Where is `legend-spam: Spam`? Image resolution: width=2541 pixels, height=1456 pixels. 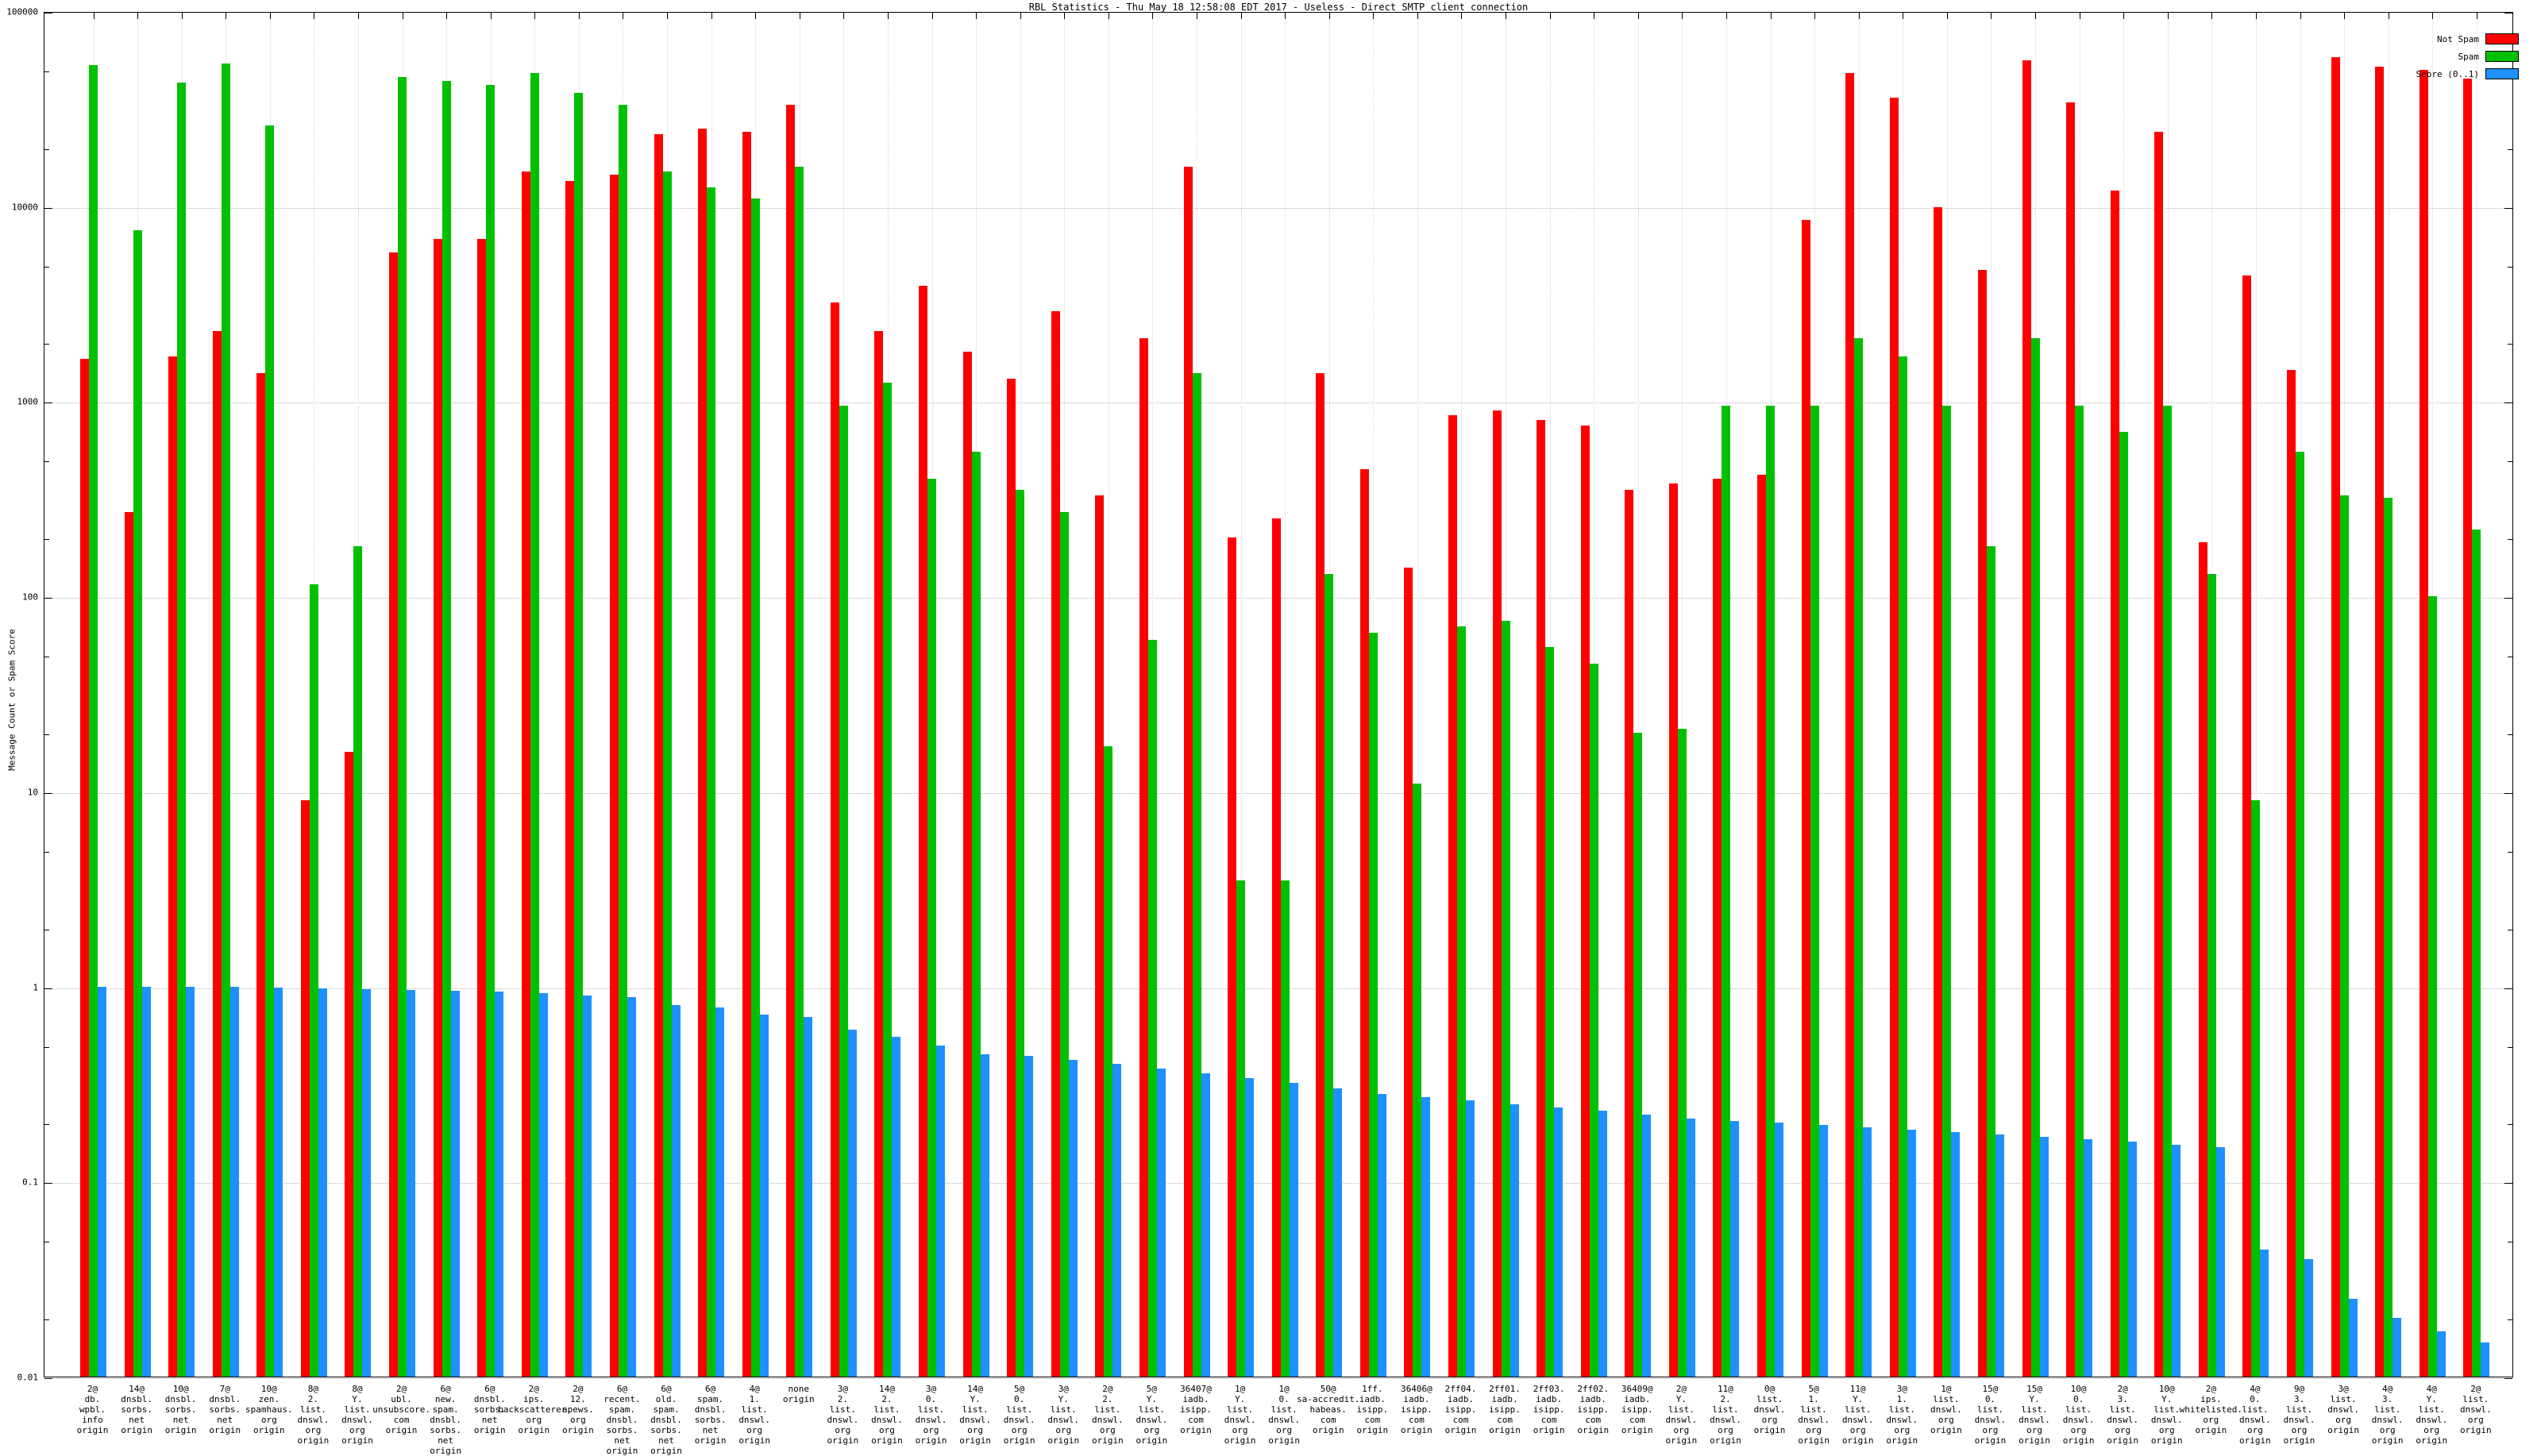 legend-spam: Spam is located at coordinates (2467, 56).